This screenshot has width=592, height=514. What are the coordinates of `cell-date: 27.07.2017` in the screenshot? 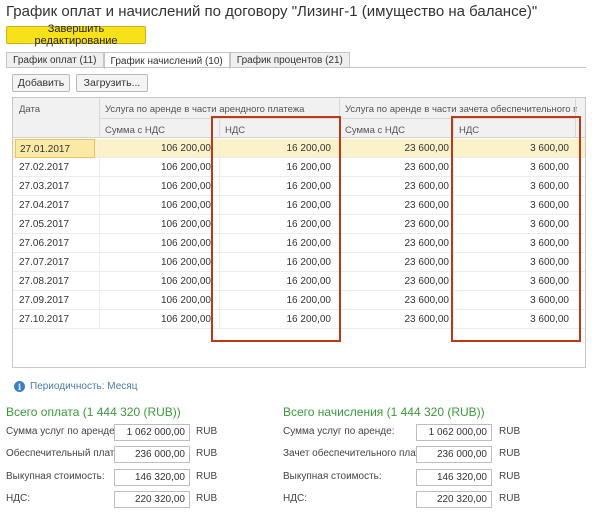 It's located at (55, 262).